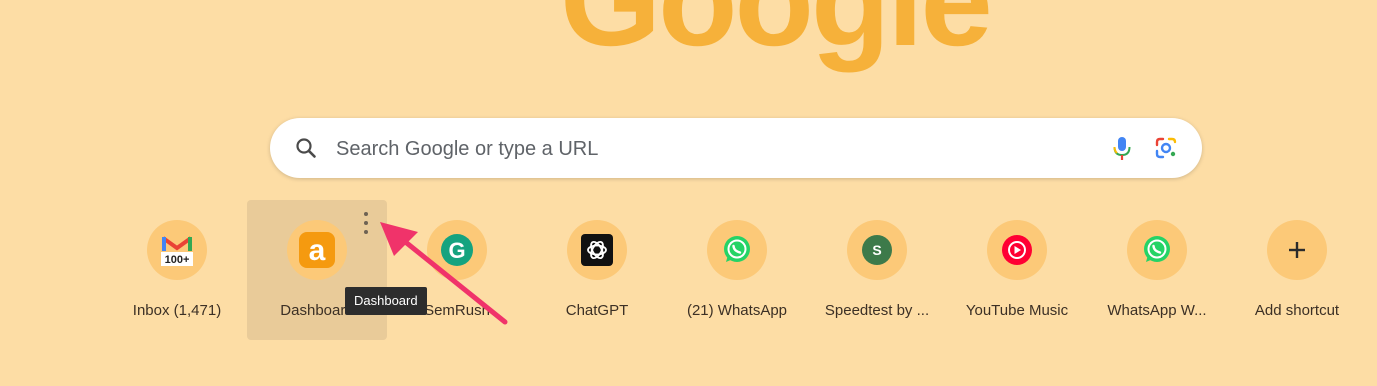 The image size is (1377, 386). I want to click on plus-icon, so click(1297, 250).